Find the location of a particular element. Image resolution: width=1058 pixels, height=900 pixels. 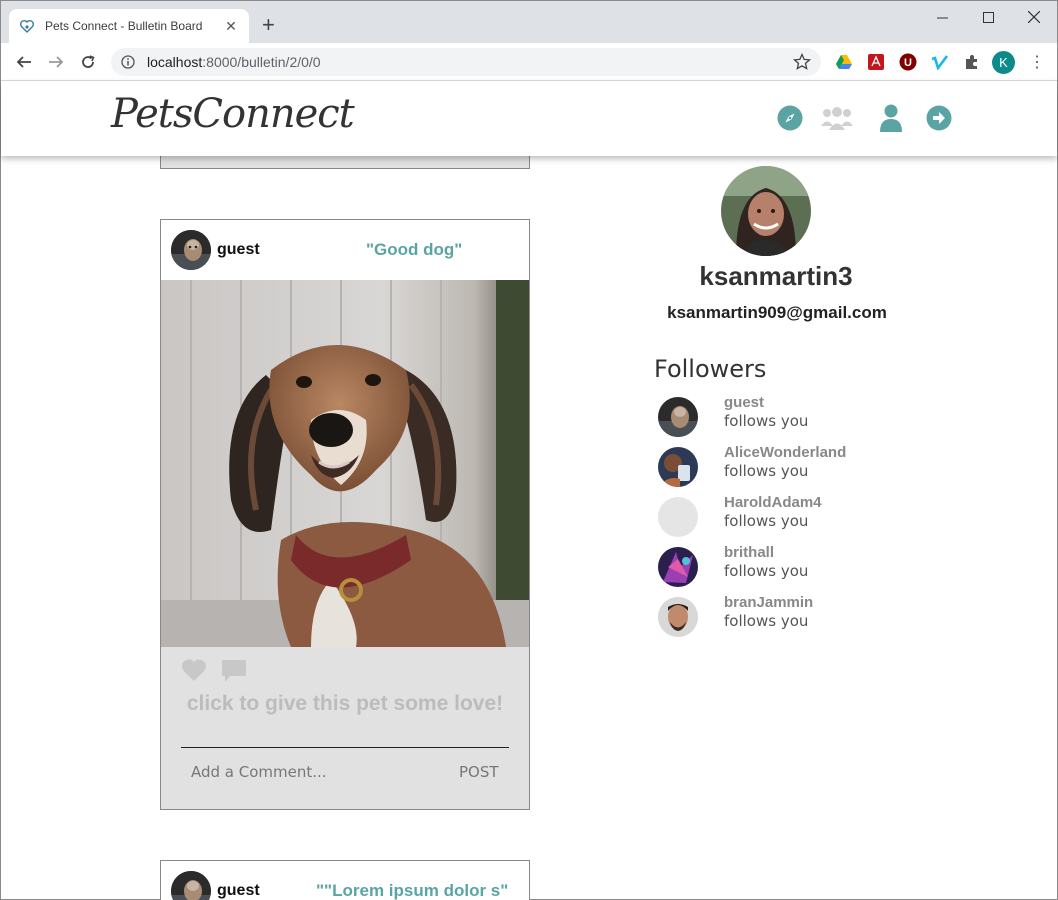

back-icon is located at coordinates (24, 62).